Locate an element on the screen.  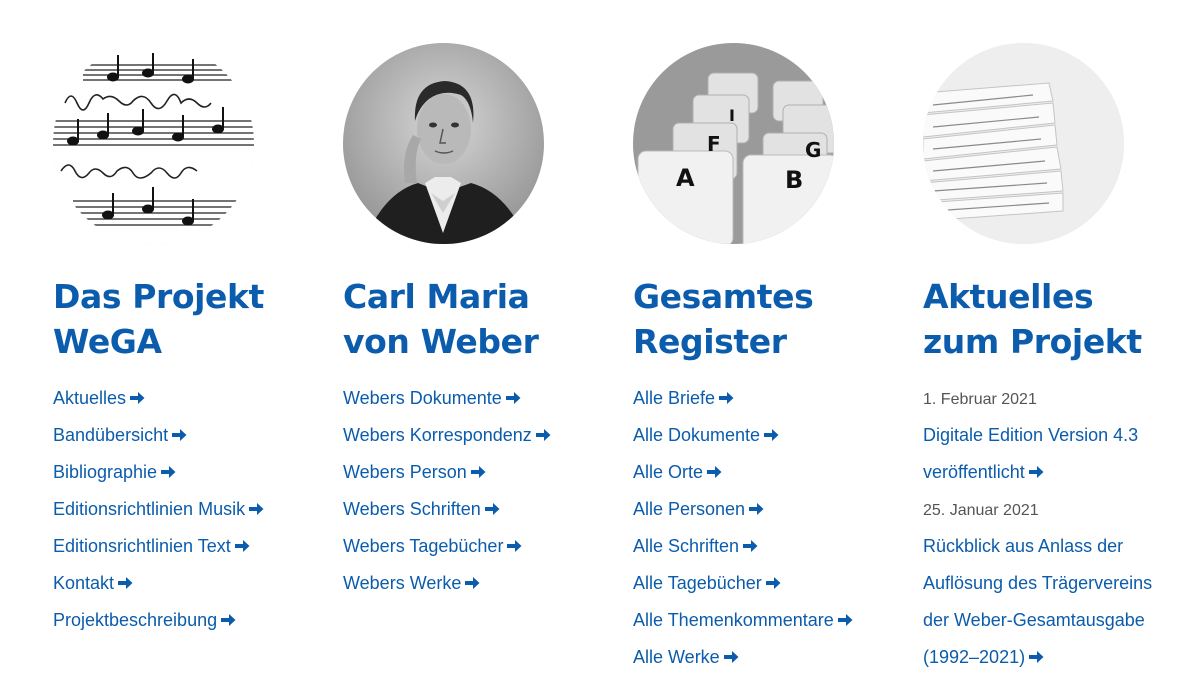
link-editionsrichtlinien-musik: Editionsrichtlinien Musik is located at coordinates (158, 509).